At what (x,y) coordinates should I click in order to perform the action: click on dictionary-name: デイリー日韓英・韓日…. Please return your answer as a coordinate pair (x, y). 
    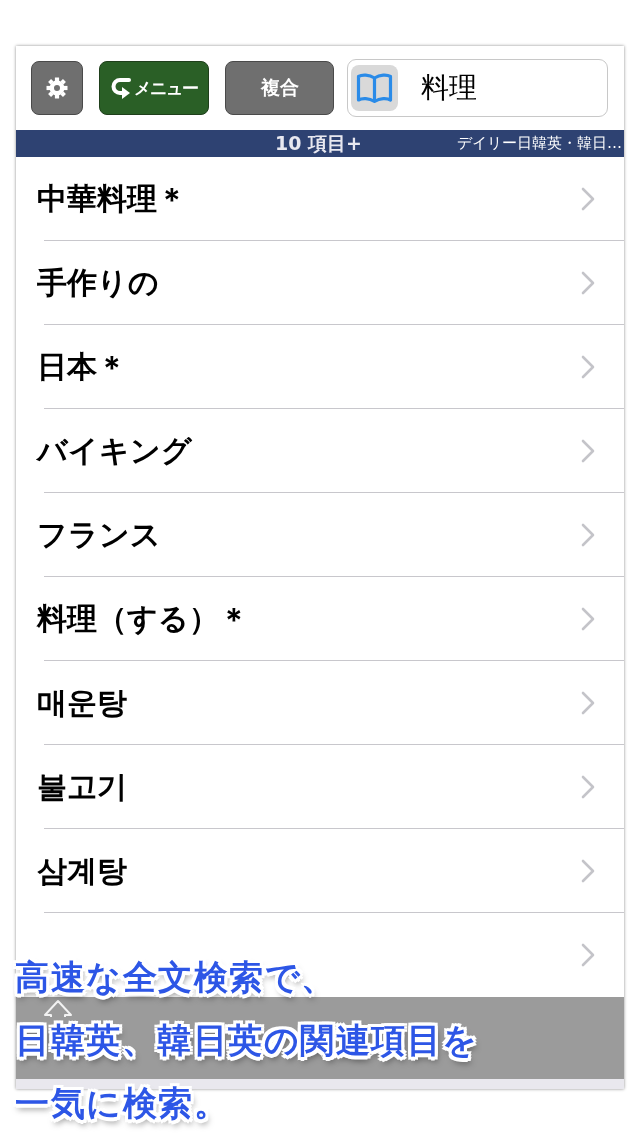
    Looking at the image, I should click on (539, 143).